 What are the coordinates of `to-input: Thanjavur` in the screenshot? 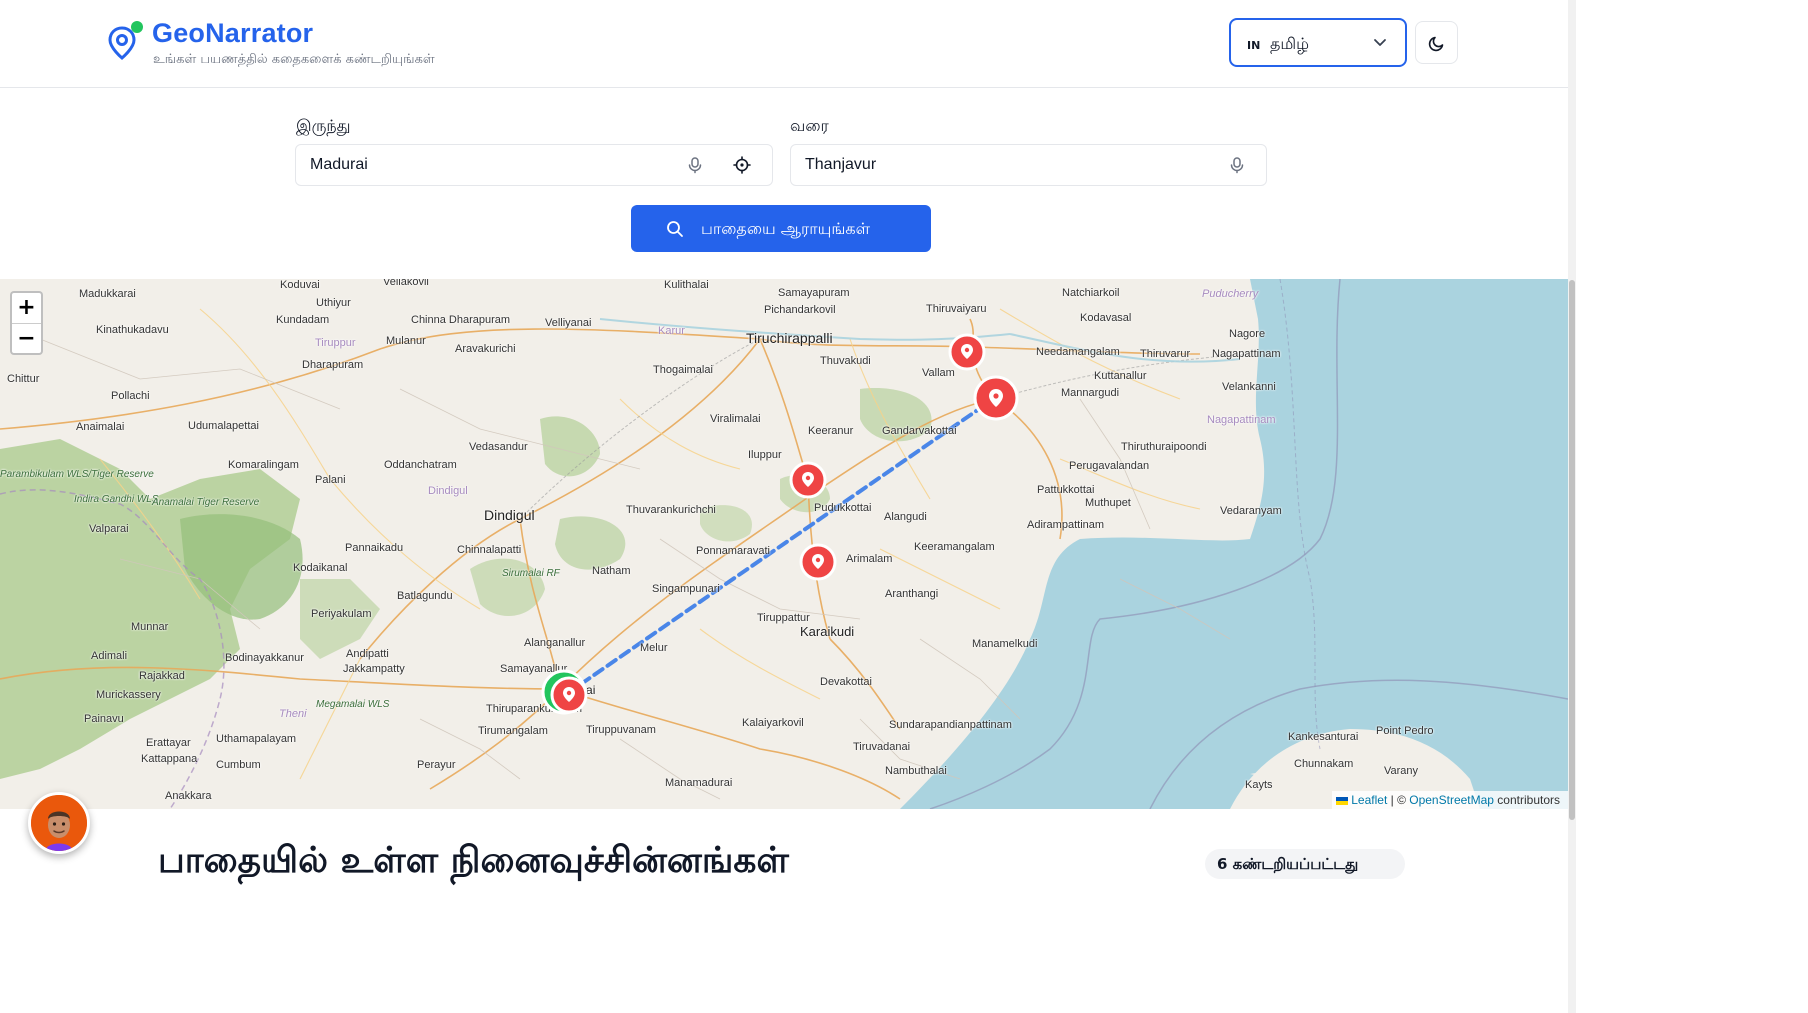 It's located at (840, 165).